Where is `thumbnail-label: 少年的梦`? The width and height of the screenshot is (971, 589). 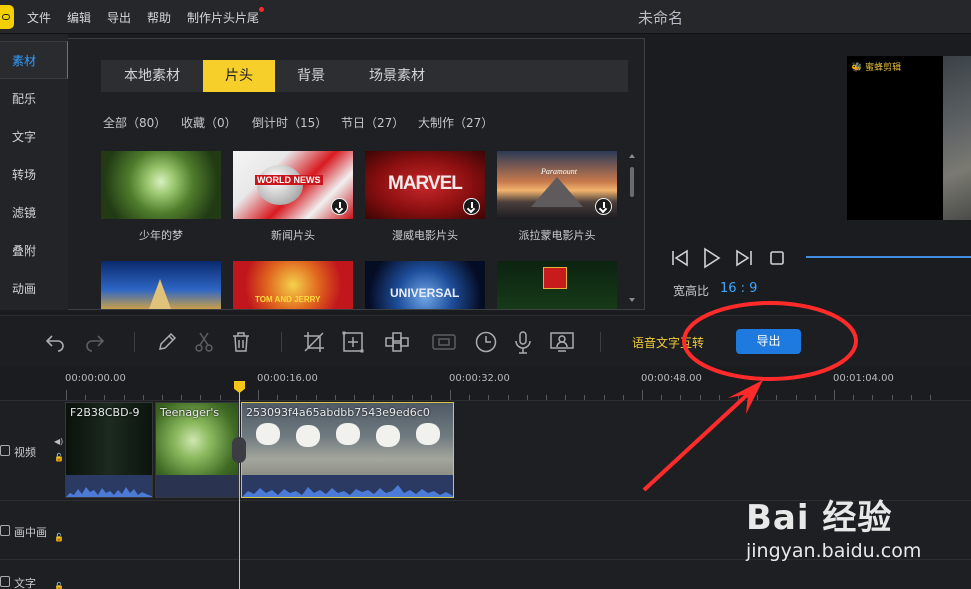
thumbnail-label: 少年的梦 is located at coordinates (161, 235).